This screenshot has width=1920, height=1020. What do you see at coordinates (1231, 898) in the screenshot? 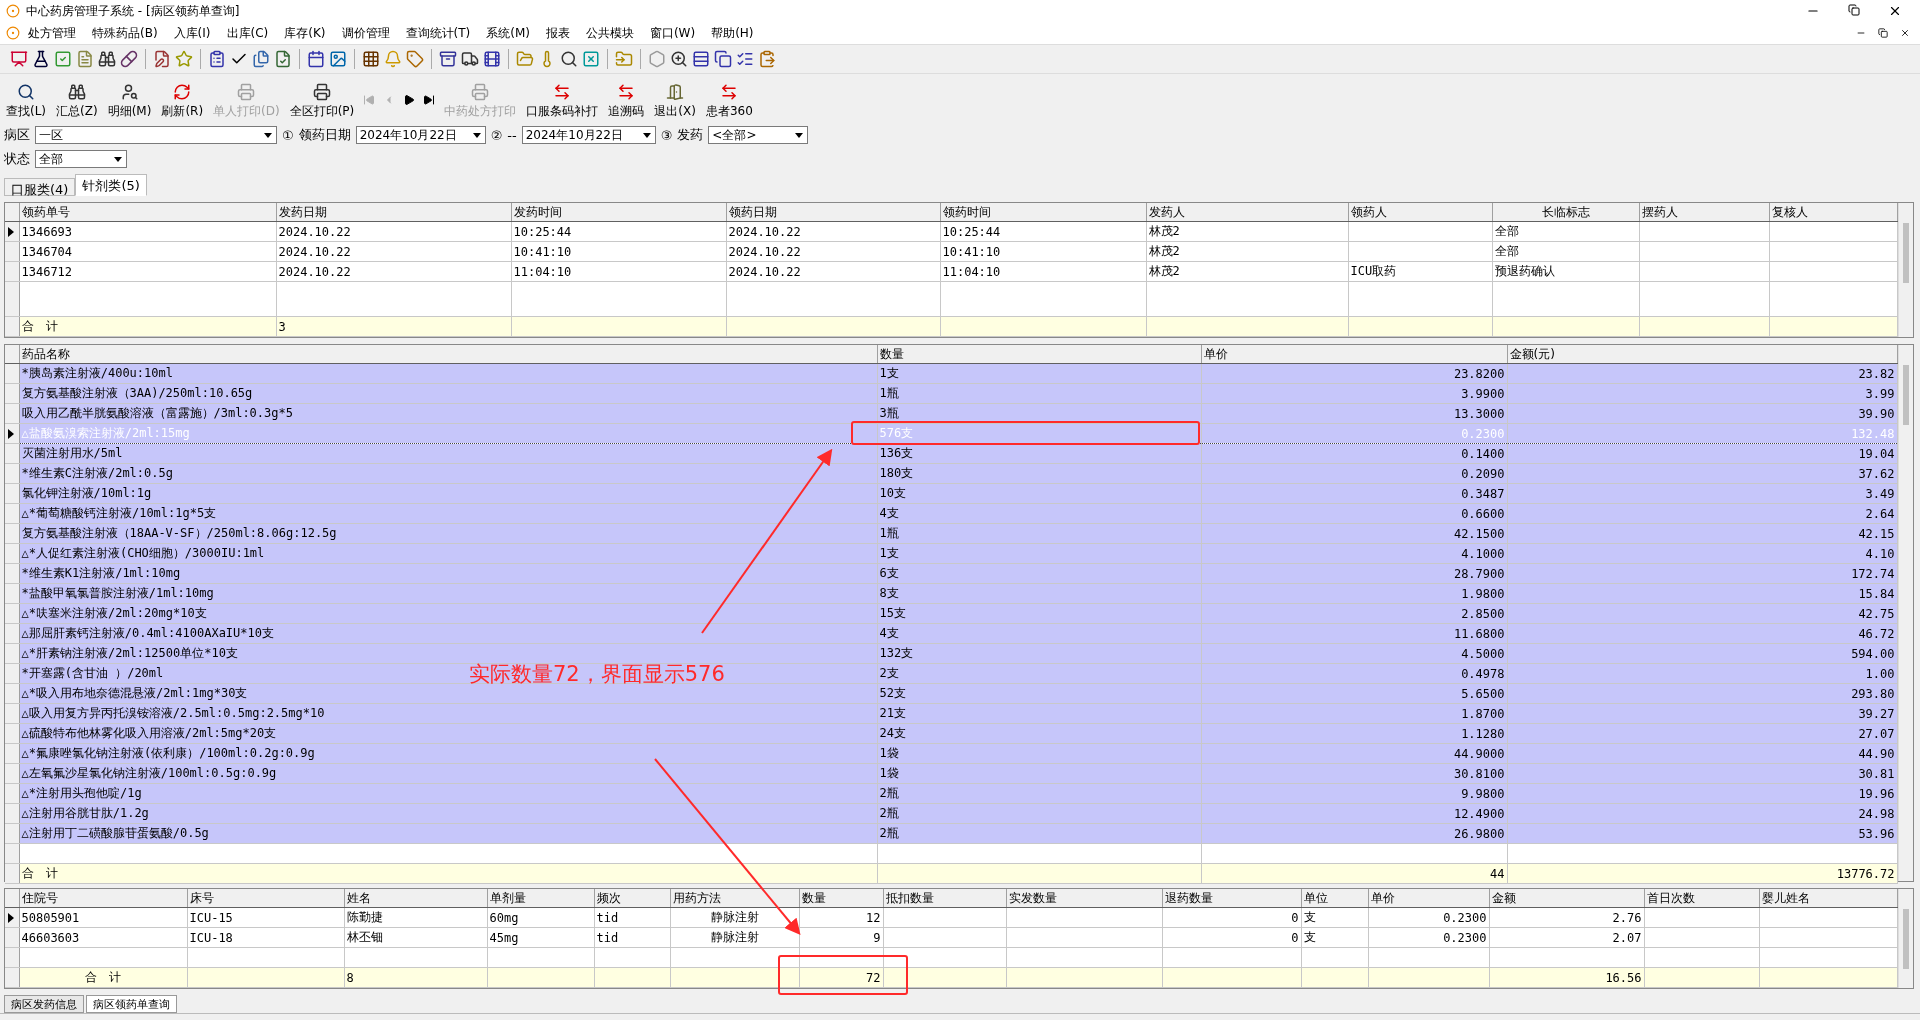
I see `column-header: 退药数量` at bounding box center [1231, 898].